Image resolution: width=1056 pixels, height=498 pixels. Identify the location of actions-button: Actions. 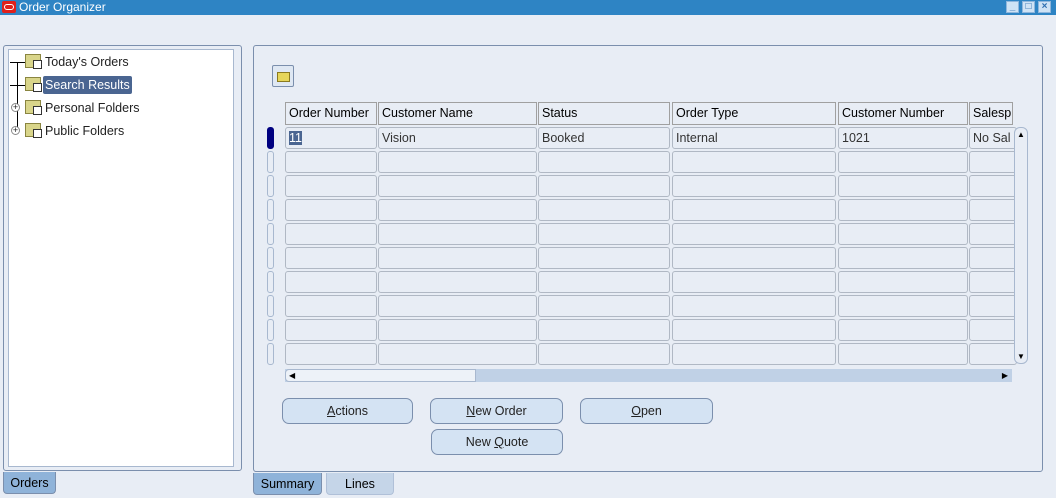
(347, 411).